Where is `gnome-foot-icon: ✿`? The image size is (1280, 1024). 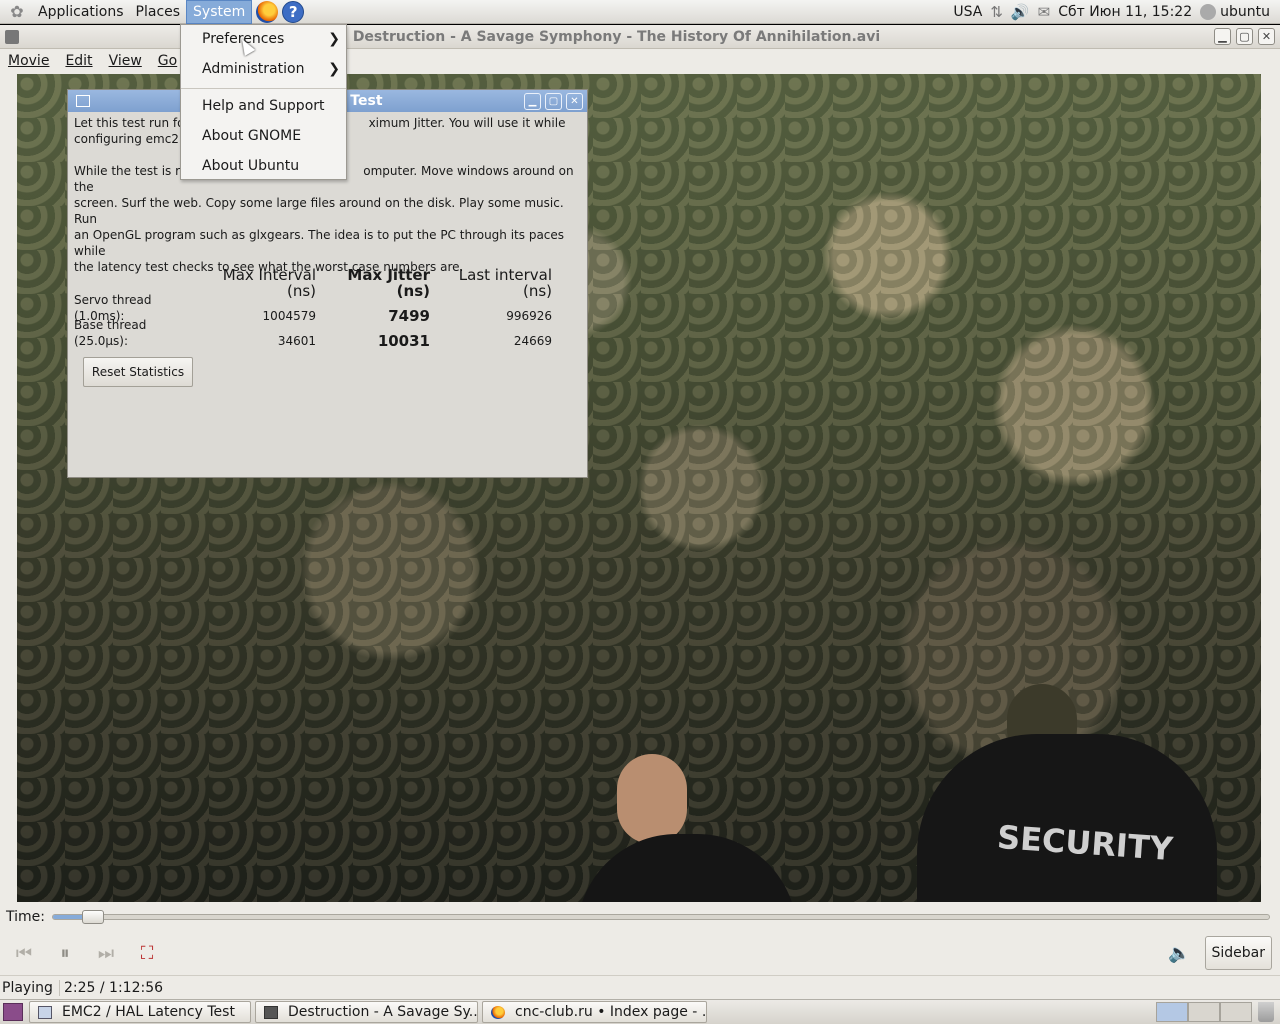
gnome-foot-icon: ✿ is located at coordinates (17, 11).